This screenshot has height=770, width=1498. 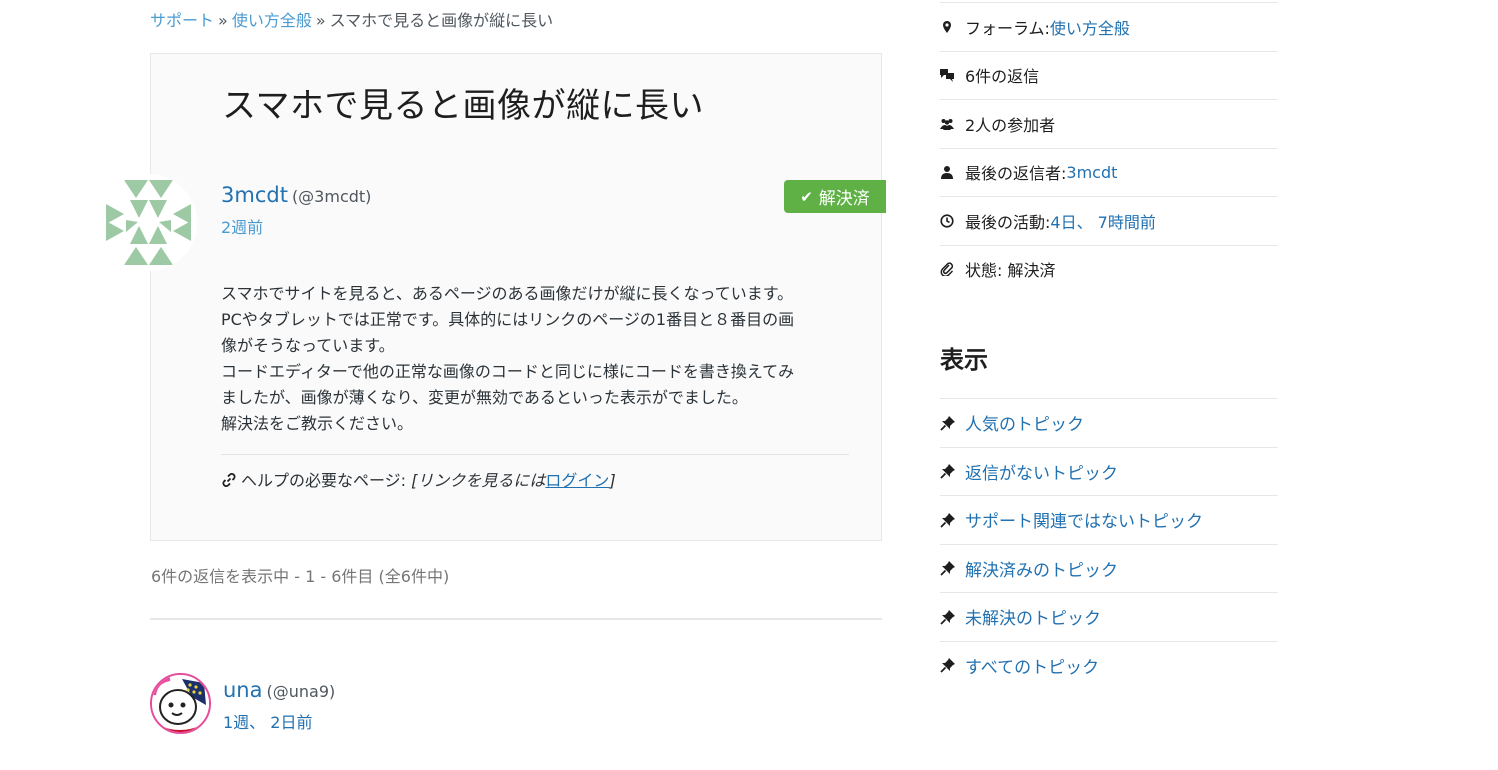 What do you see at coordinates (1109, 665) in the screenshot?
I see `view-all: すべてのトピック` at bounding box center [1109, 665].